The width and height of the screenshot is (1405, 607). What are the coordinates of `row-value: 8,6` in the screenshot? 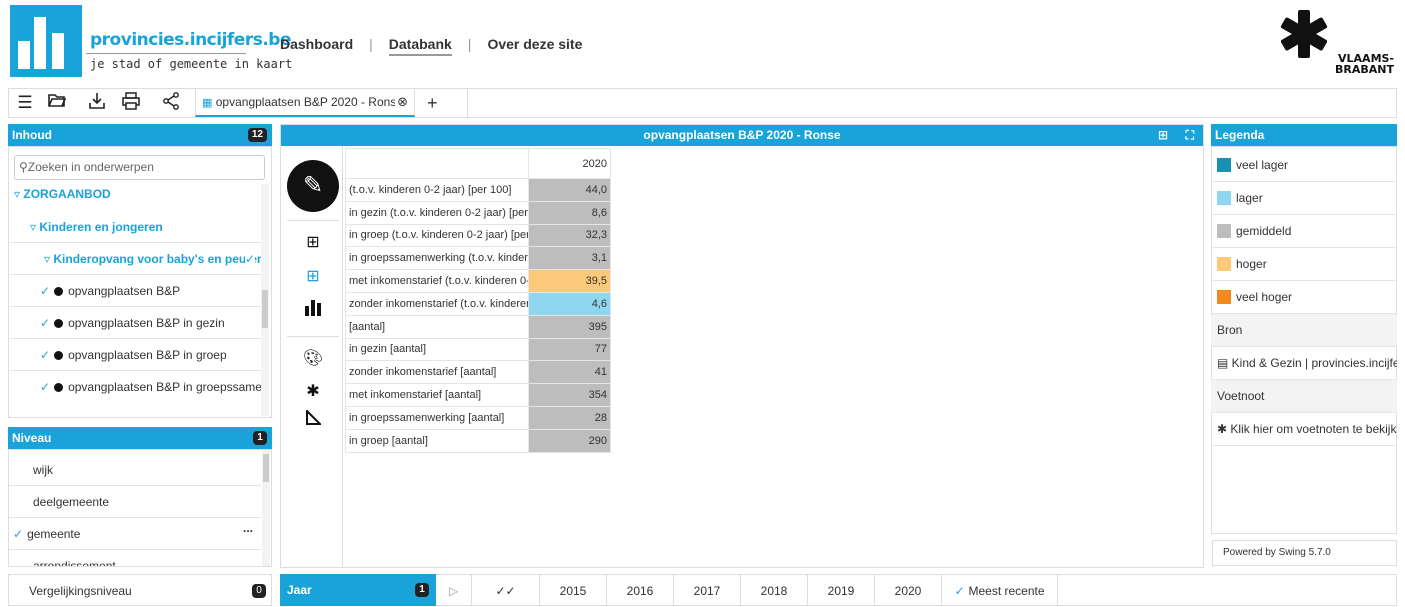 It's located at (569, 212).